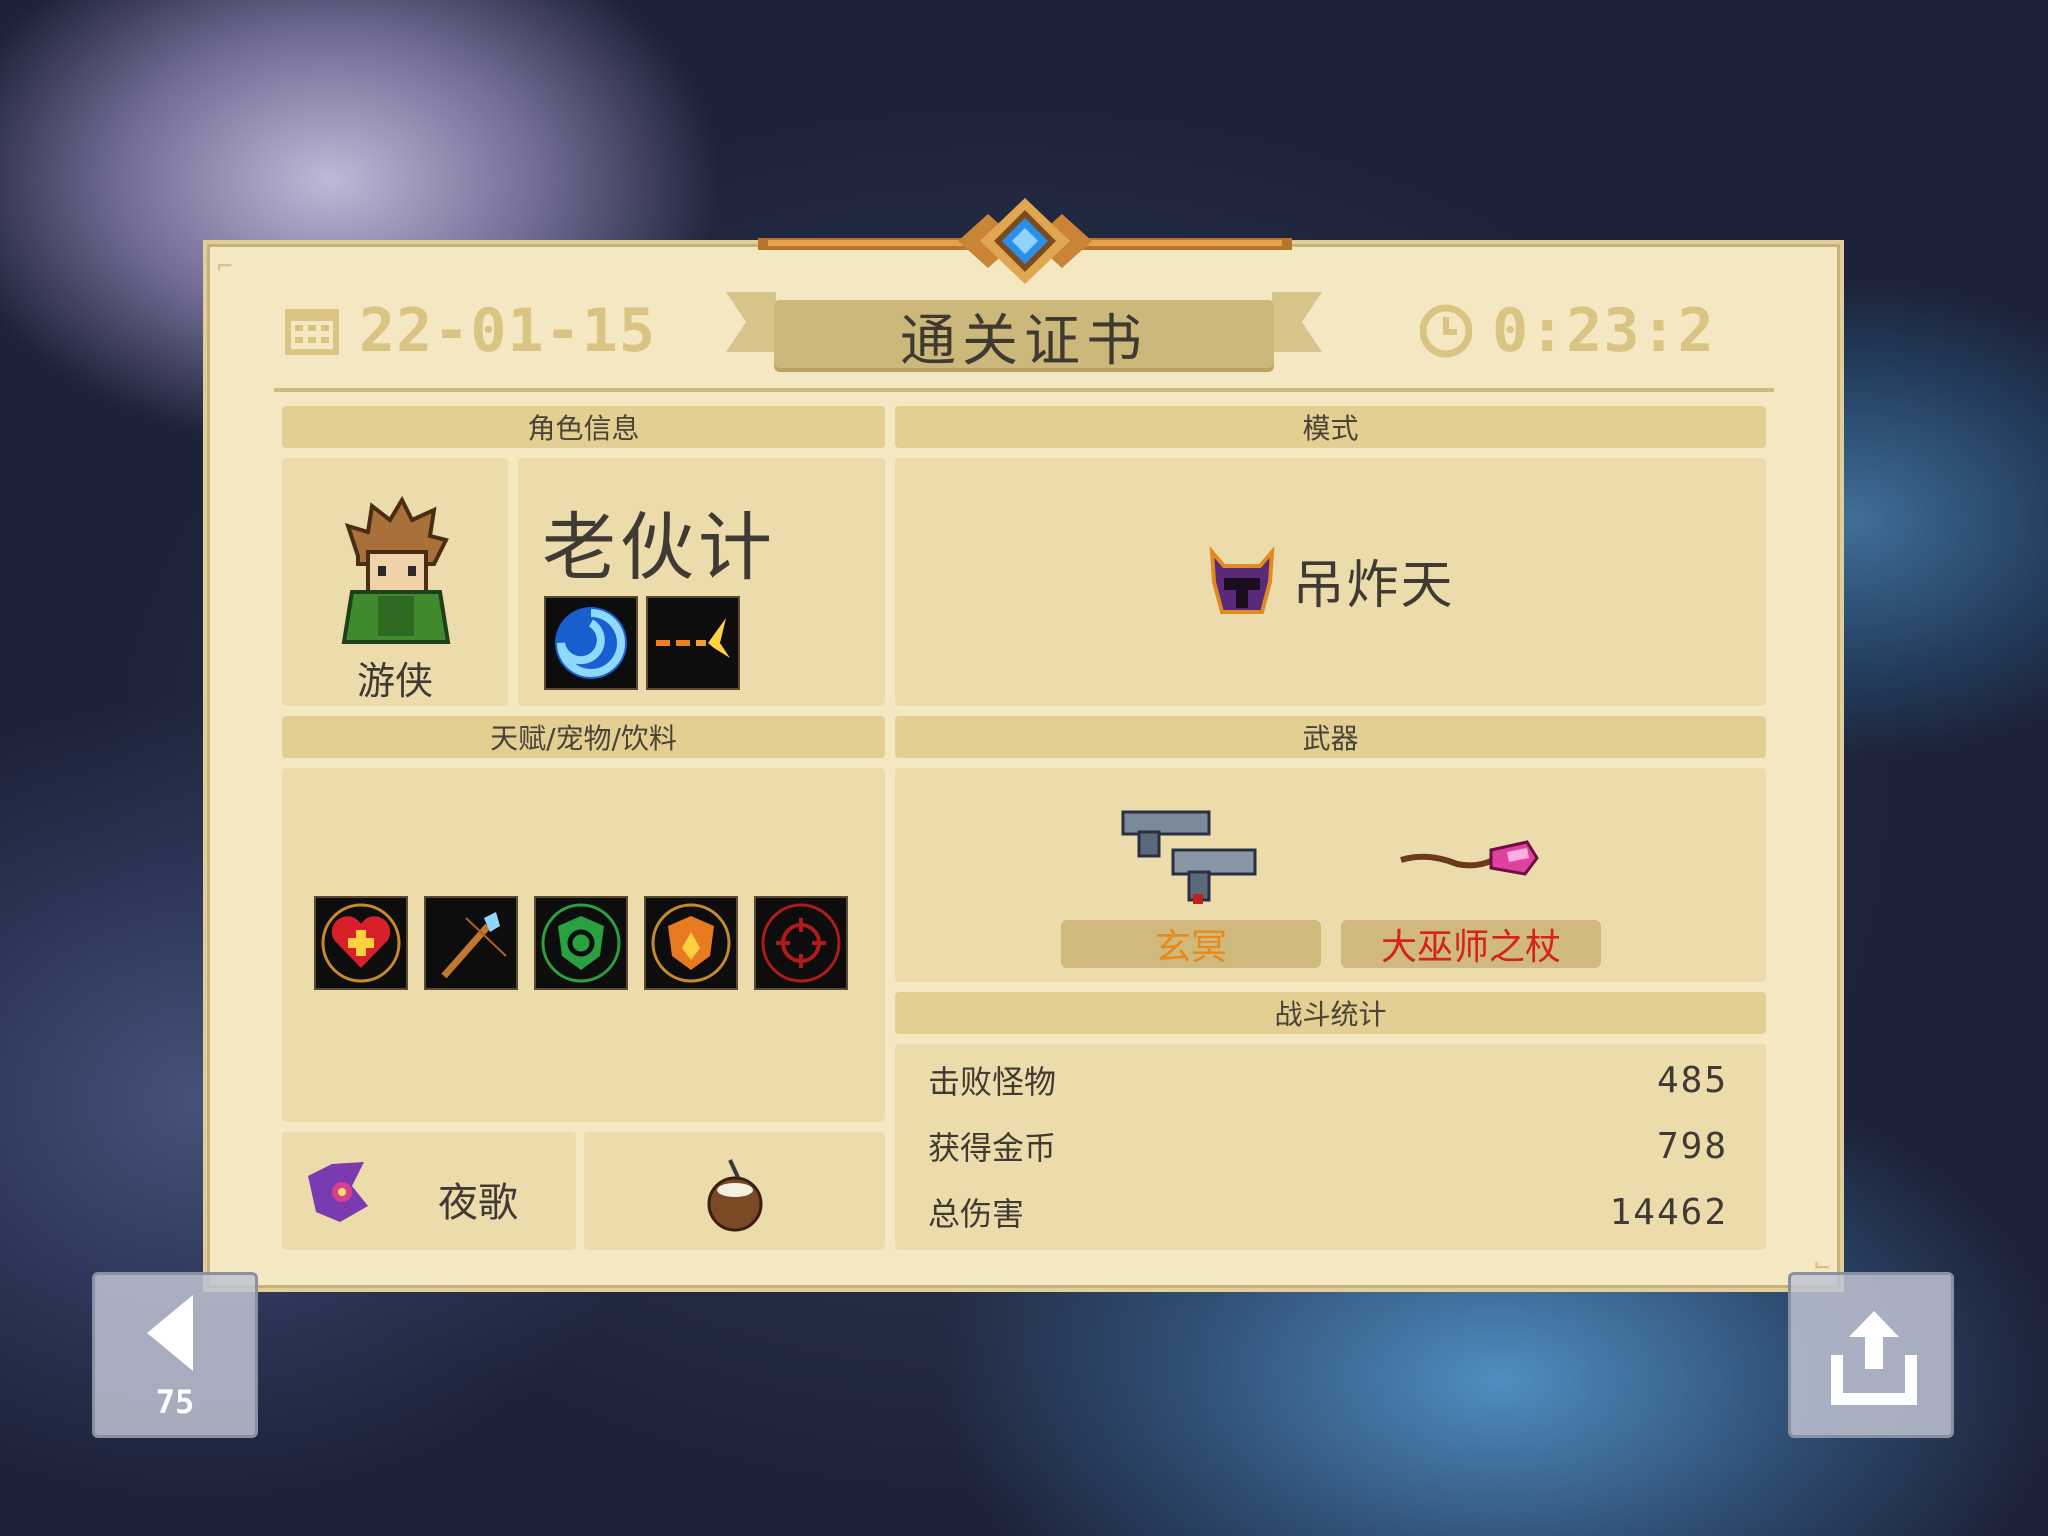 This screenshot has width=2048, height=1536. What do you see at coordinates (735, 1195) in the screenshot?
I see `coconut-drink-icon` at bounding box center [735, 1195].